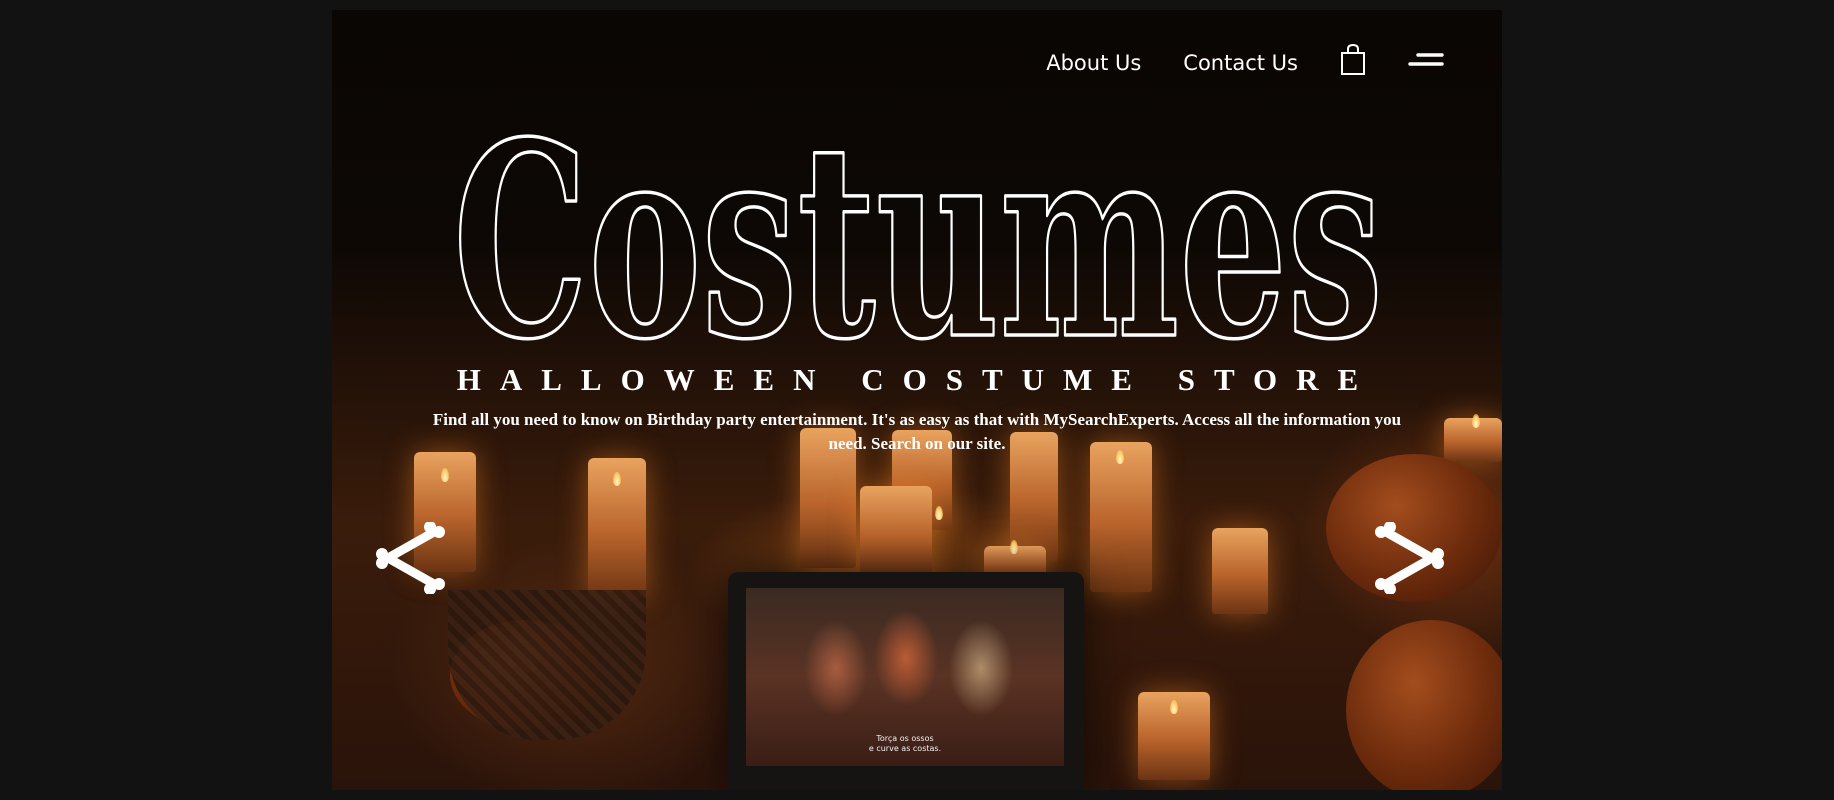 Image resolution: width=1834 pixels, height=800 pixels. What do you see at coordinates (917, 379) in the screenshot?
I see `tagline: HALLOWEEN COSTUME STORE` at bounding box center [917, 379].